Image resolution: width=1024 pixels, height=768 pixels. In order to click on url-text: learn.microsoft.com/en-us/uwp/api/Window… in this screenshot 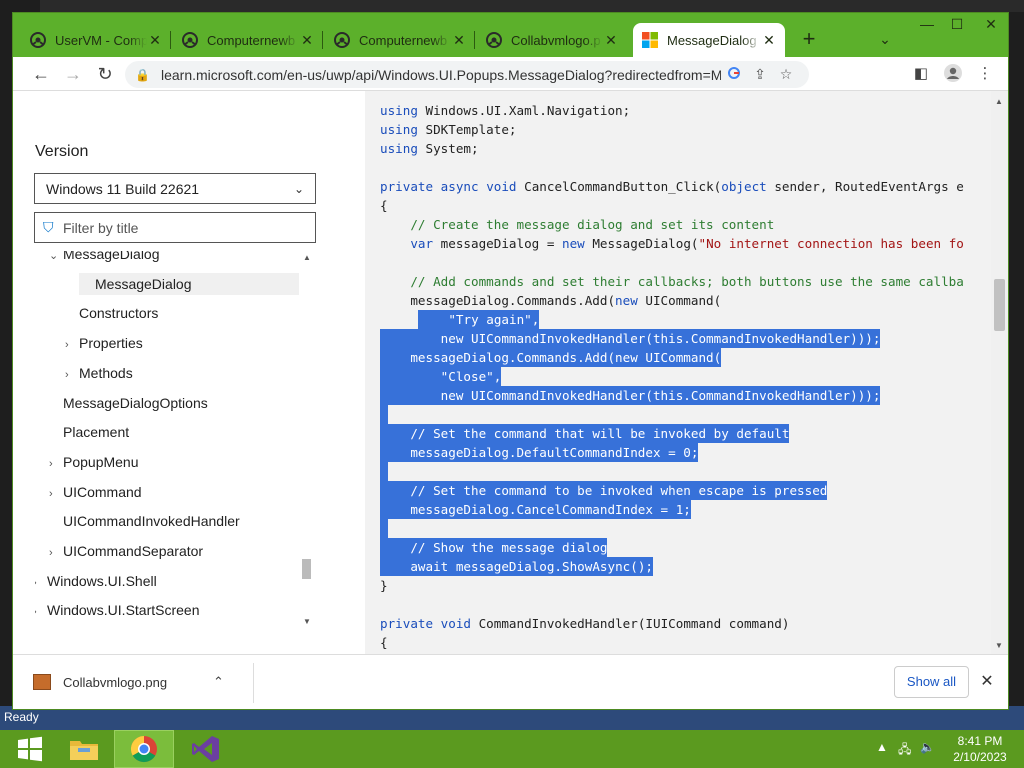, I will do `click(441, 75)`.